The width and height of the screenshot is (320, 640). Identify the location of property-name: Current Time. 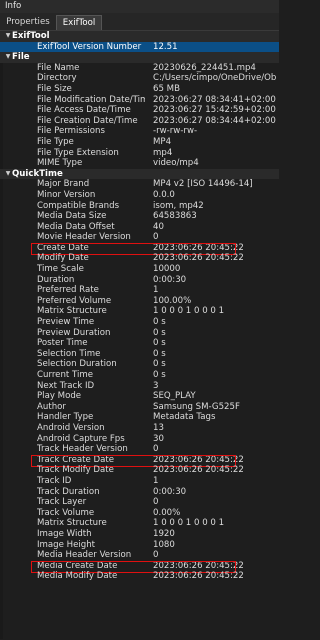
(65, 375).